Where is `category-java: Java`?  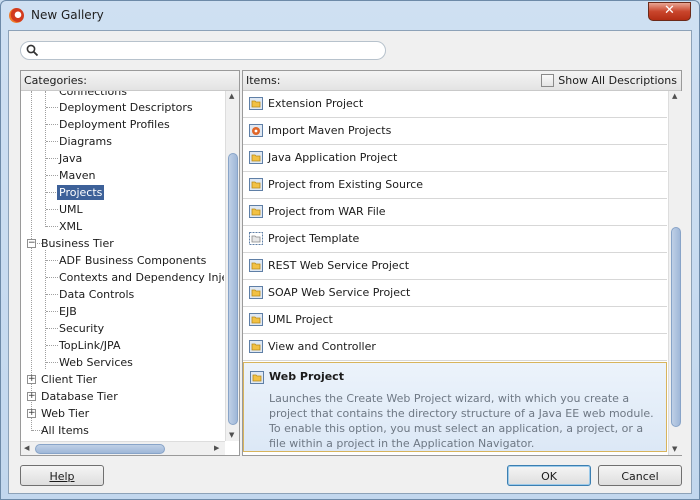 category-java: Java is located at coordinates (70, 158).